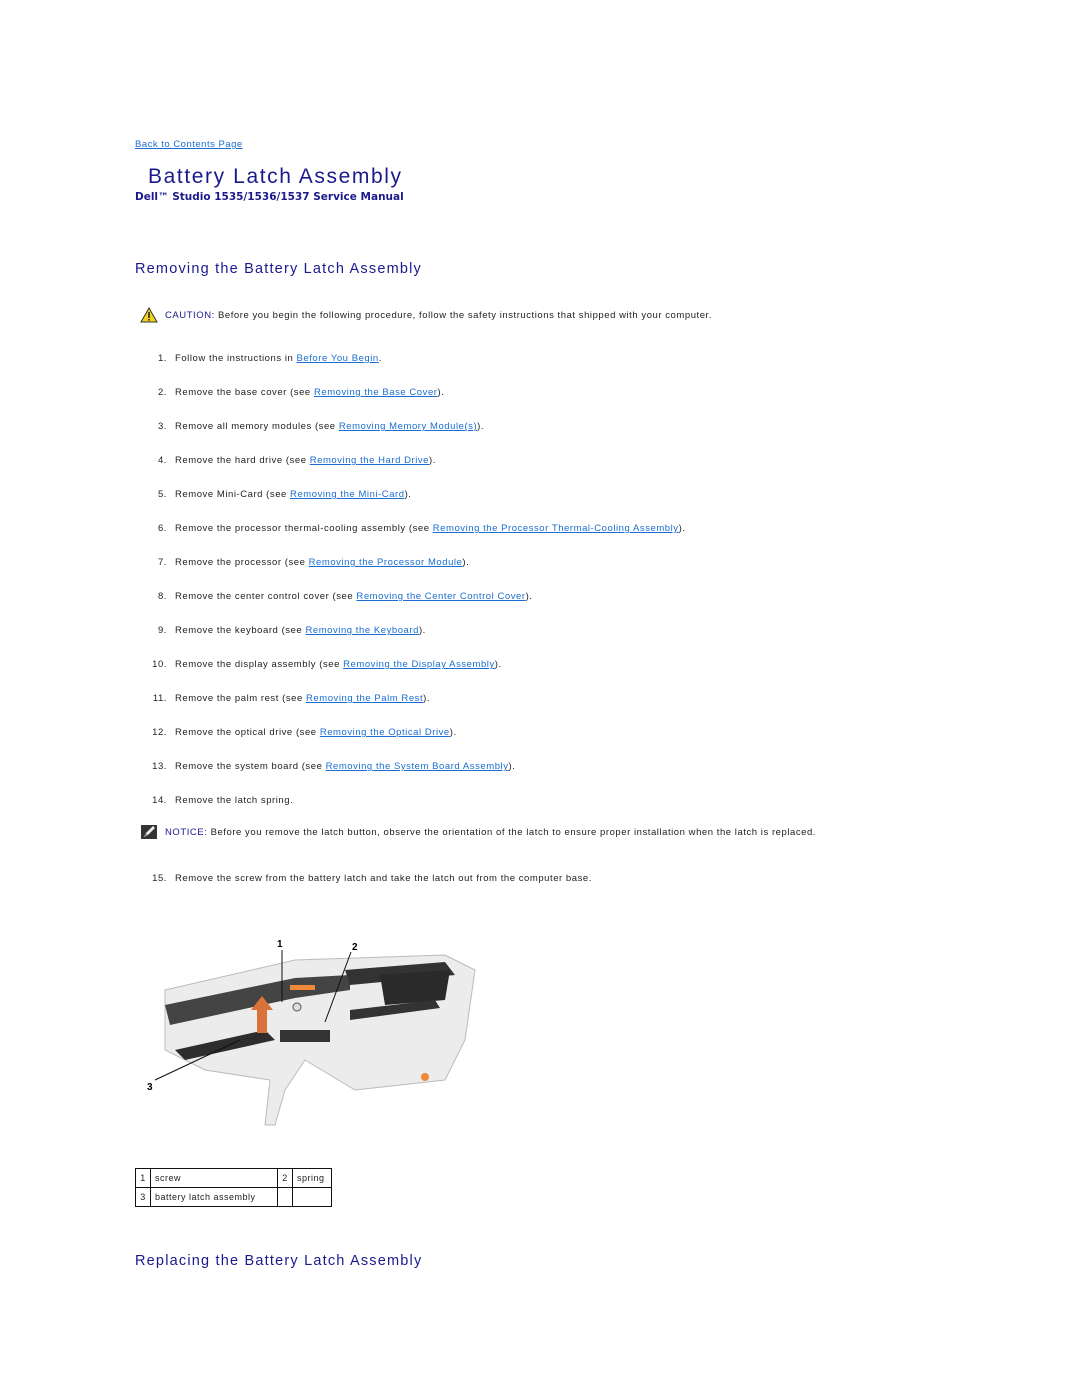 The height and width of the screenshot is (1397, 1080). I want to click on step-link: Removing the Hard Drive, so click(369, 460).